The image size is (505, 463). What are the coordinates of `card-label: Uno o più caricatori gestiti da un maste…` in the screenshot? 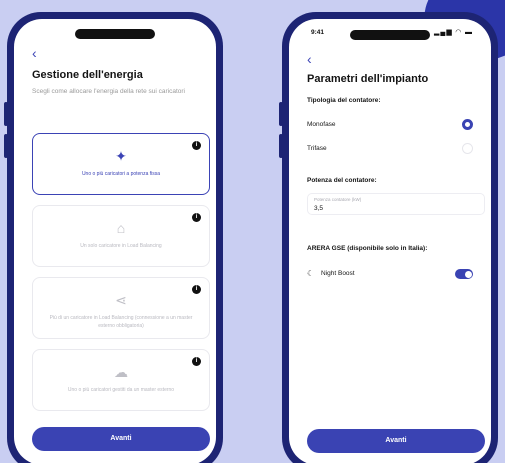 It's located at (121, 390).